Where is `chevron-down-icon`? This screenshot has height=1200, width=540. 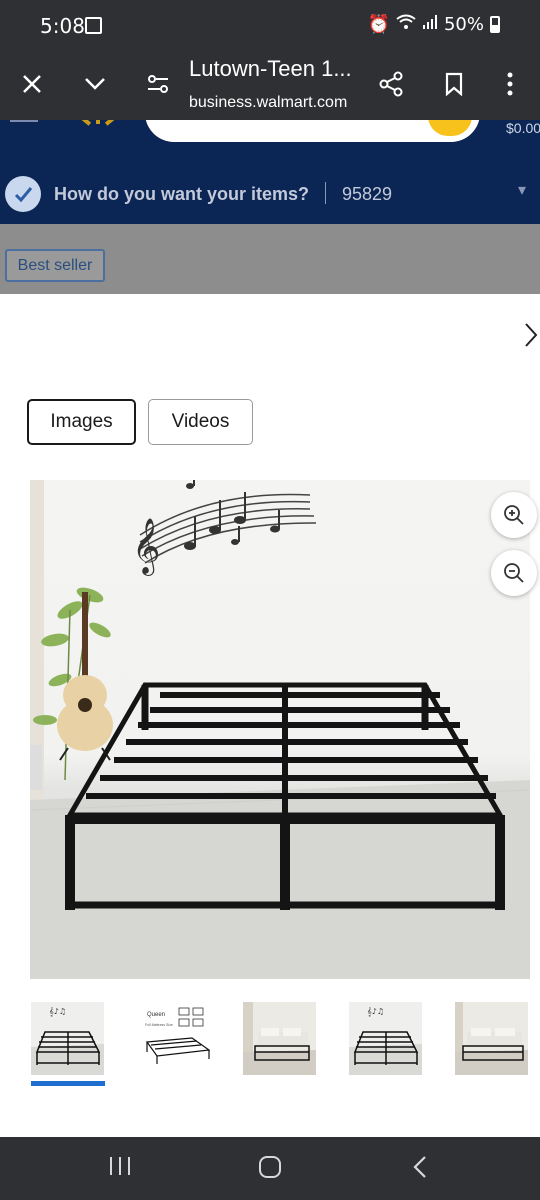 chevron-down-icon is located at coordinates (95, 84).